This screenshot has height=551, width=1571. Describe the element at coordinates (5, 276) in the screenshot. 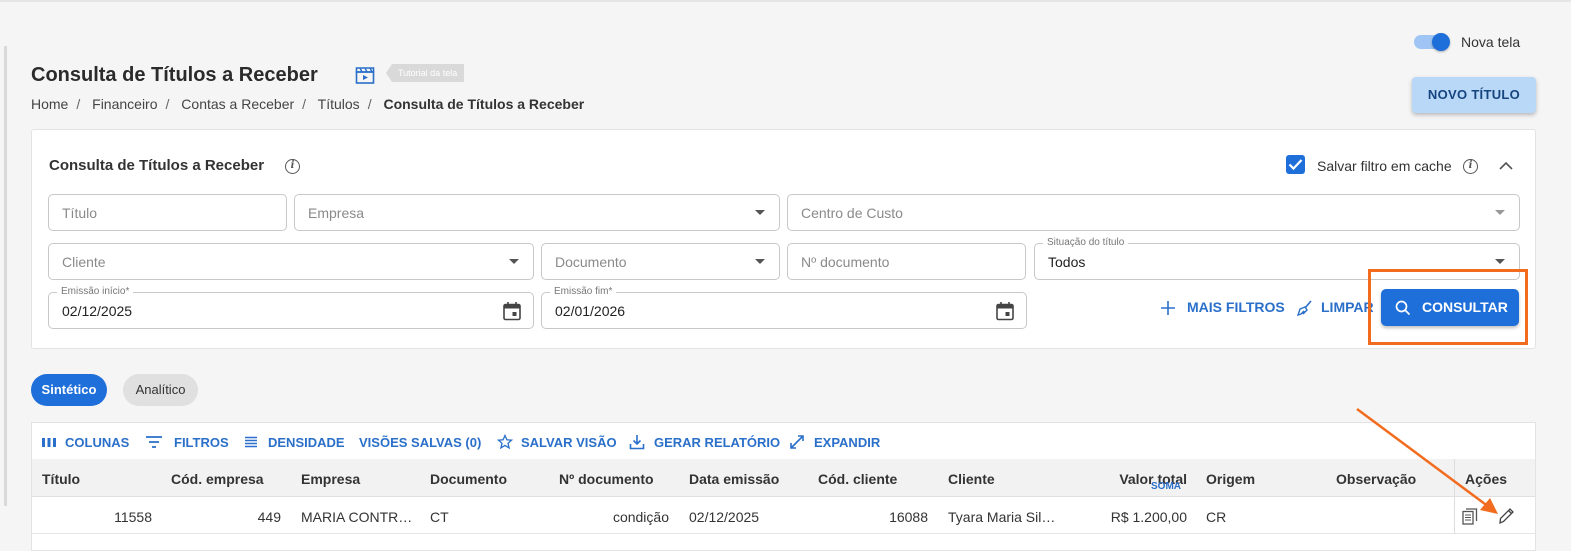

I see `left-edge-bar` at that location.